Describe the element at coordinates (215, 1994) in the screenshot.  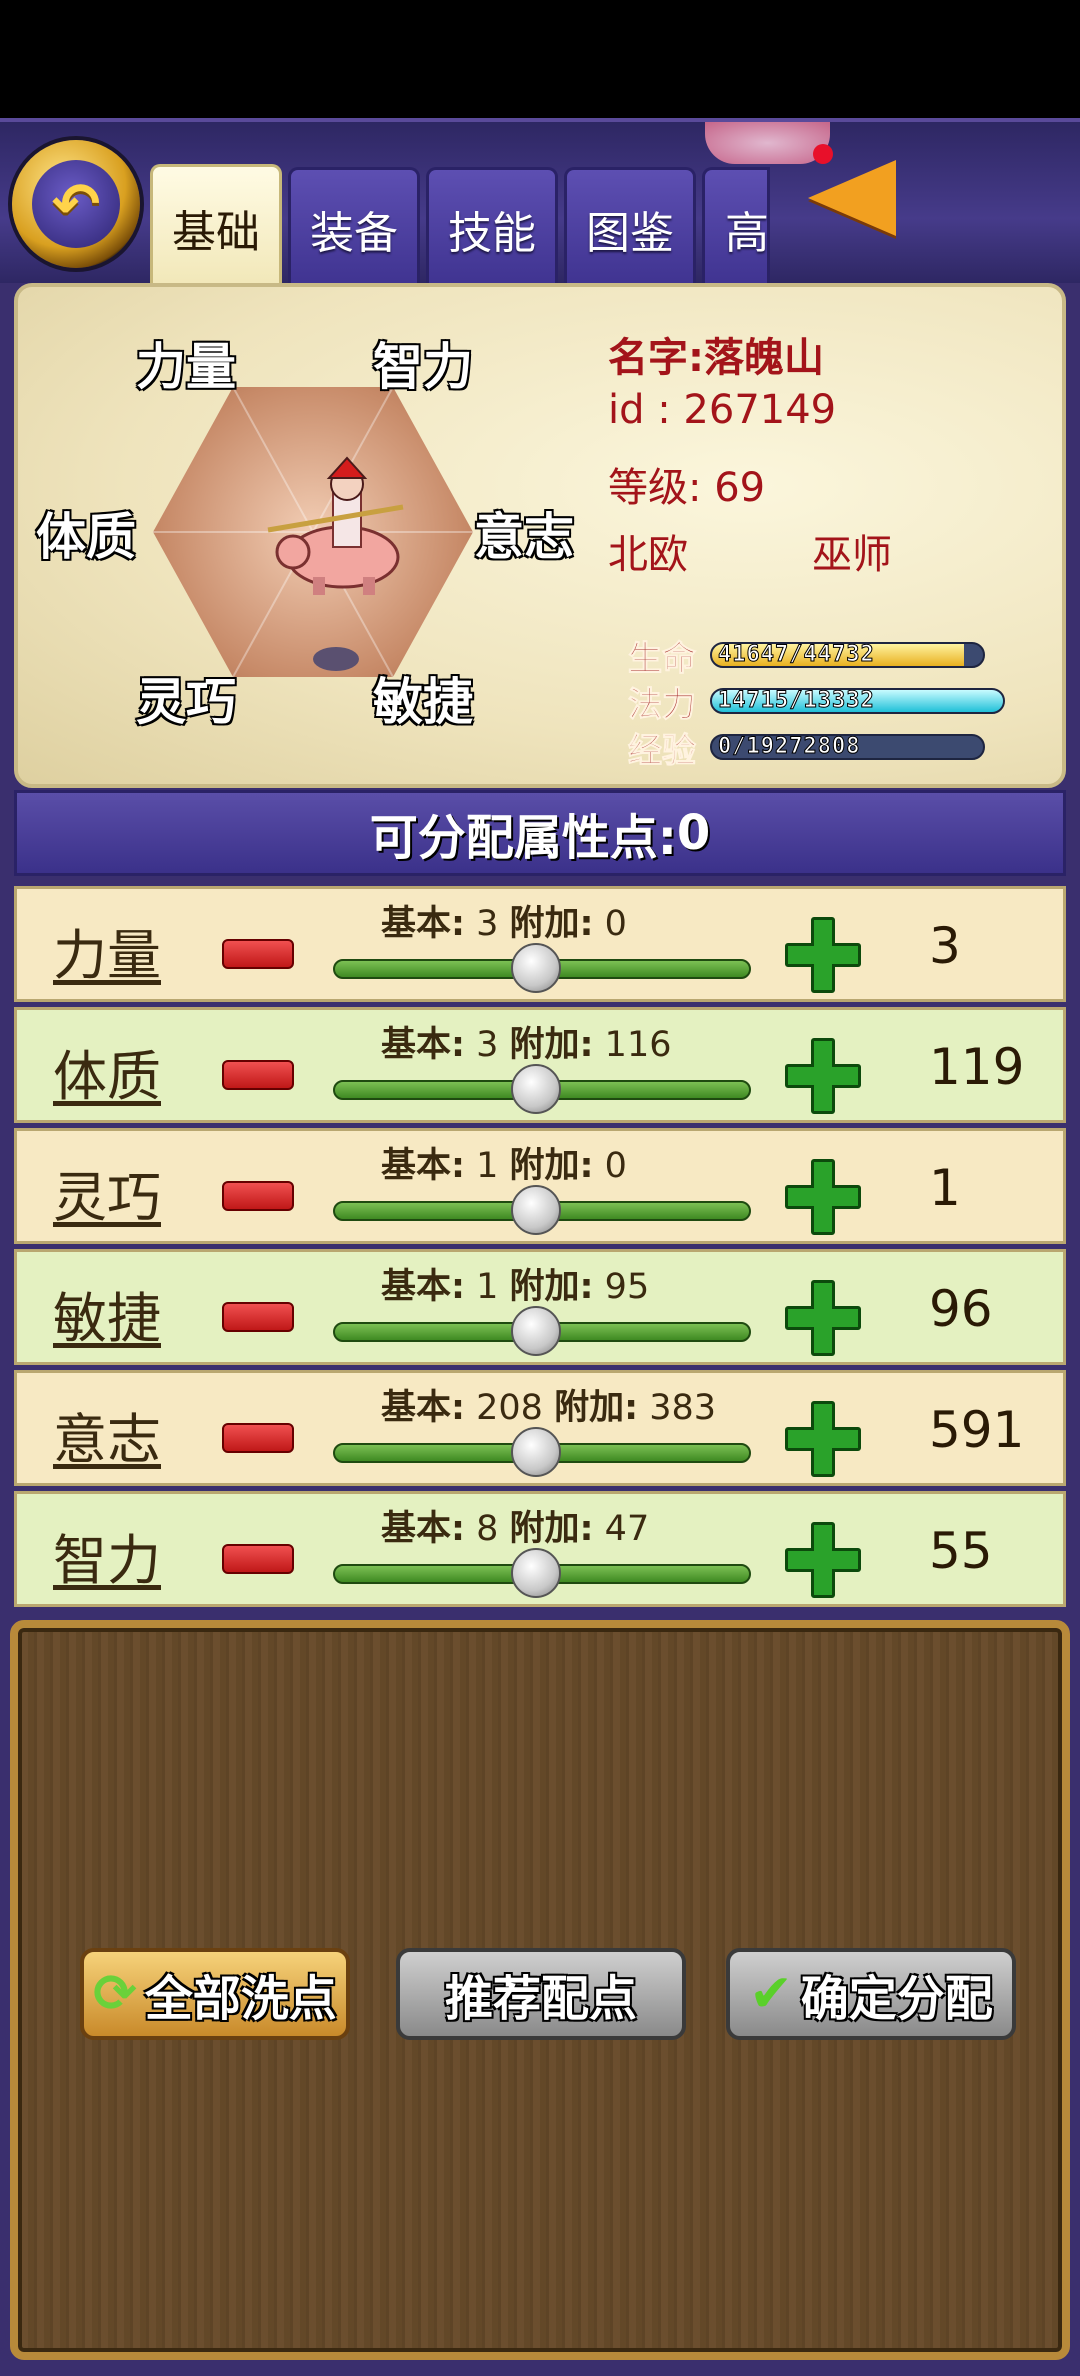
I see `reset-all-points-button: ⟳ 全部洗点` at that location.